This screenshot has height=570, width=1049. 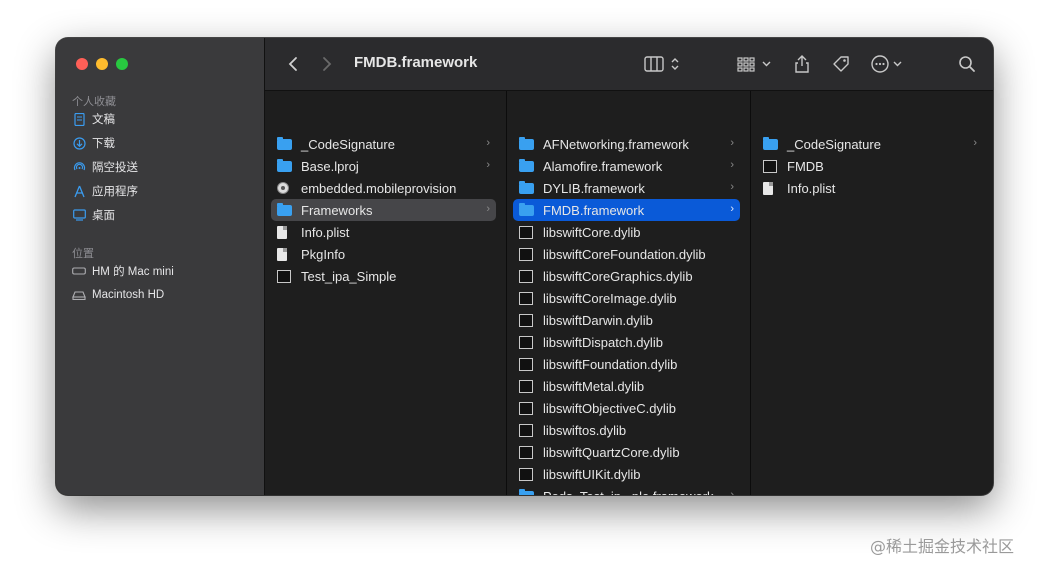 I want to click on sidebar-item-documents: 文稿, so click(x=93, y=119).